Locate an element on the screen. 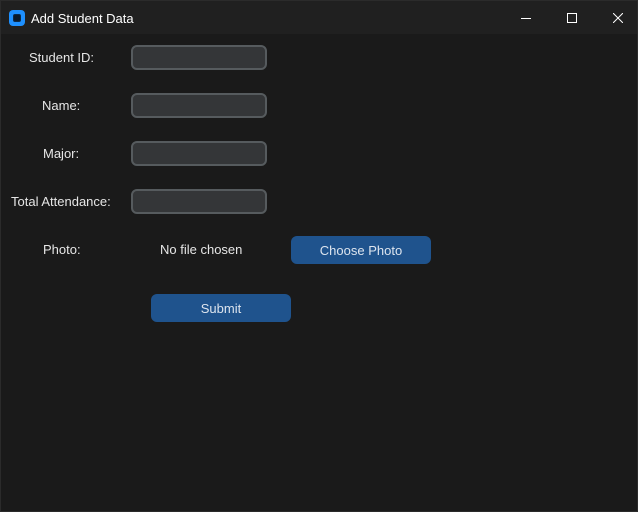 This screenshot has width=638, height=512. total-attendance-input is located at coordinates (199, 201).